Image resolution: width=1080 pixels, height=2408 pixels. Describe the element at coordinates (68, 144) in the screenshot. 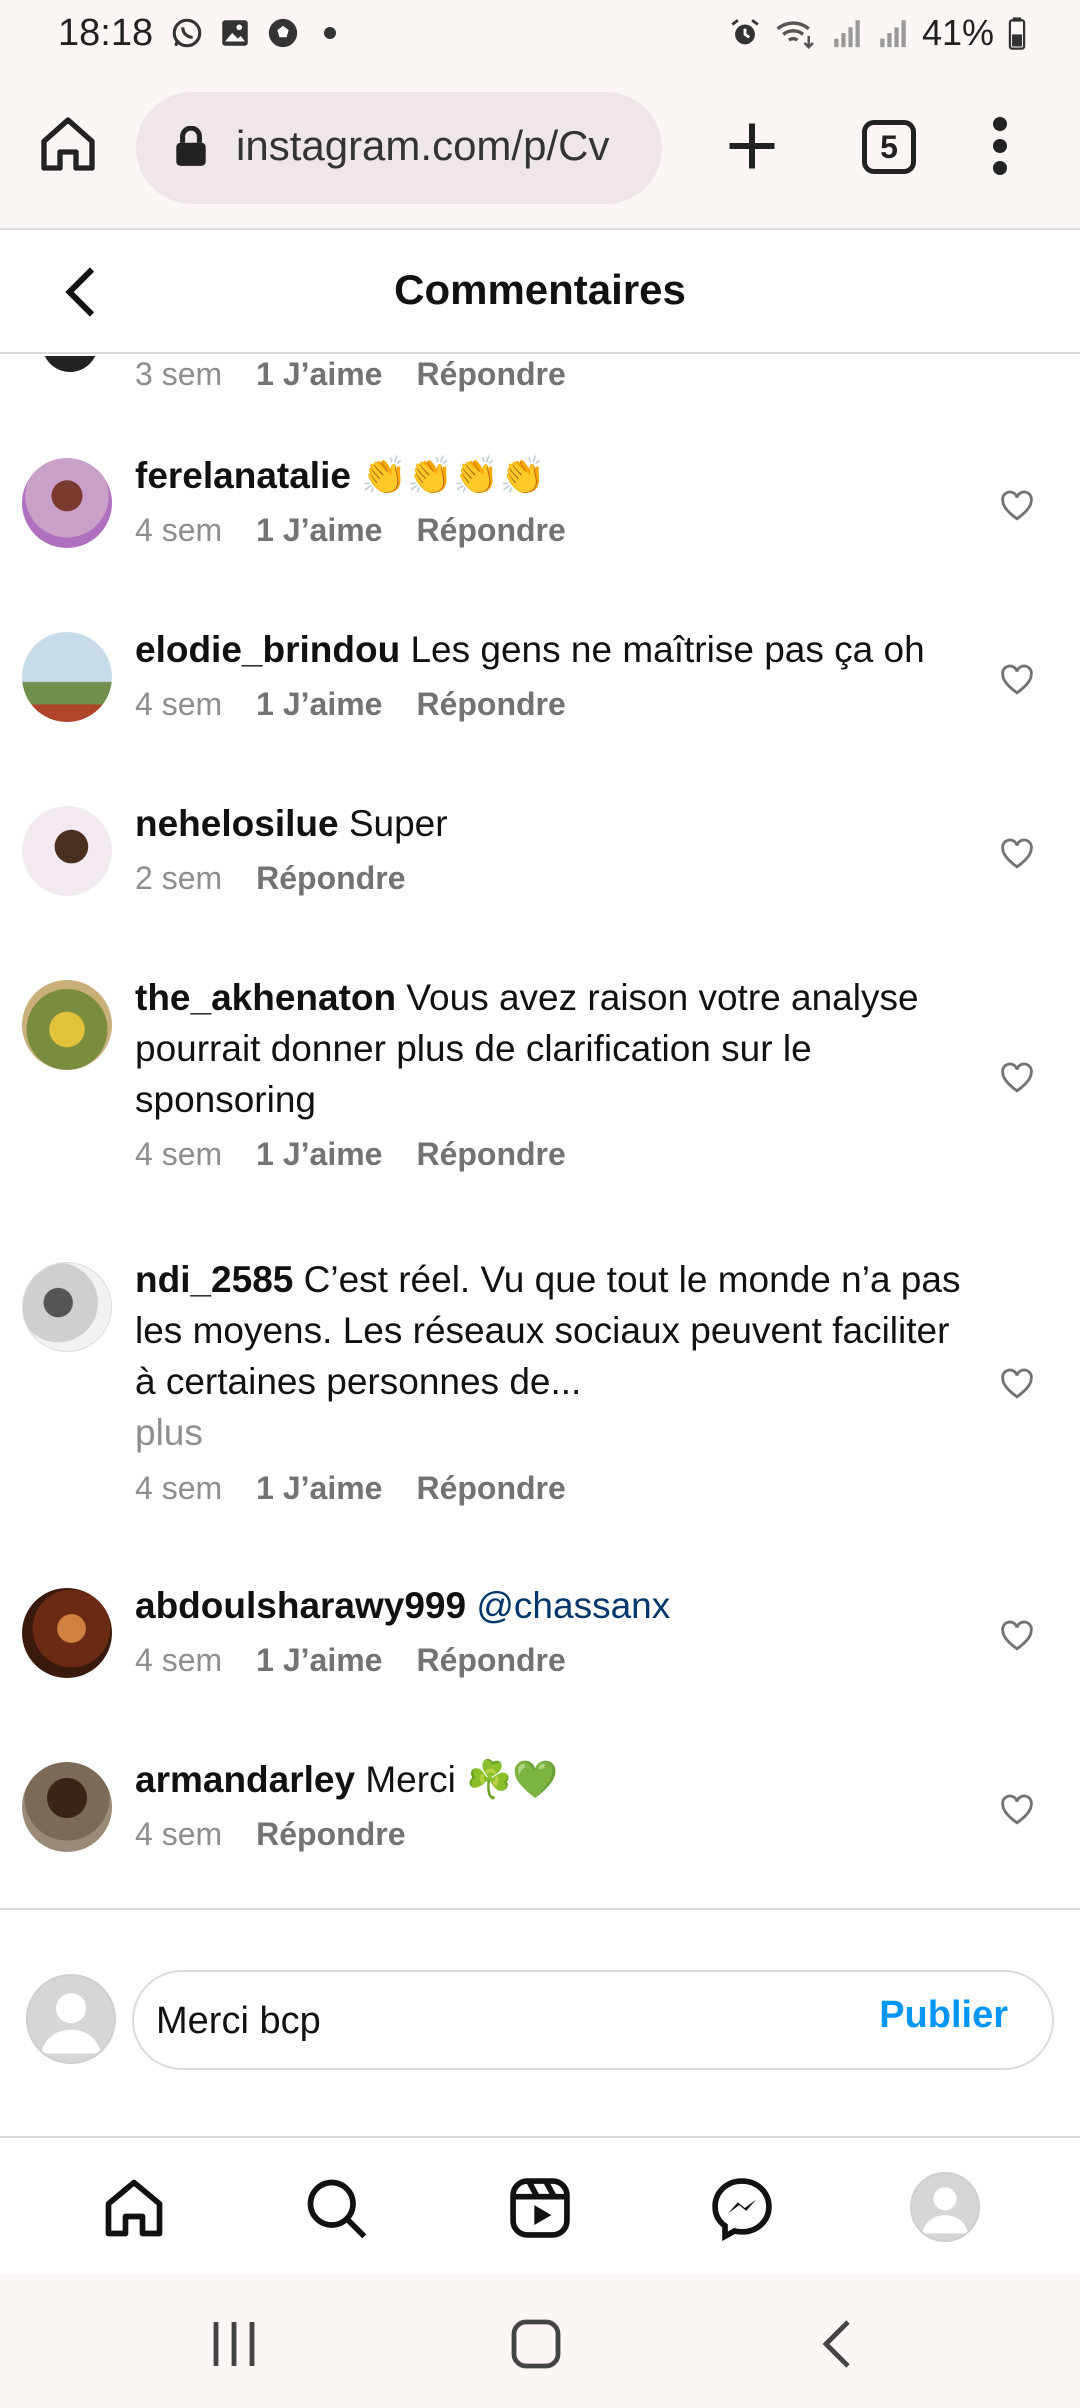

I see `browser-home-icon` at that location.